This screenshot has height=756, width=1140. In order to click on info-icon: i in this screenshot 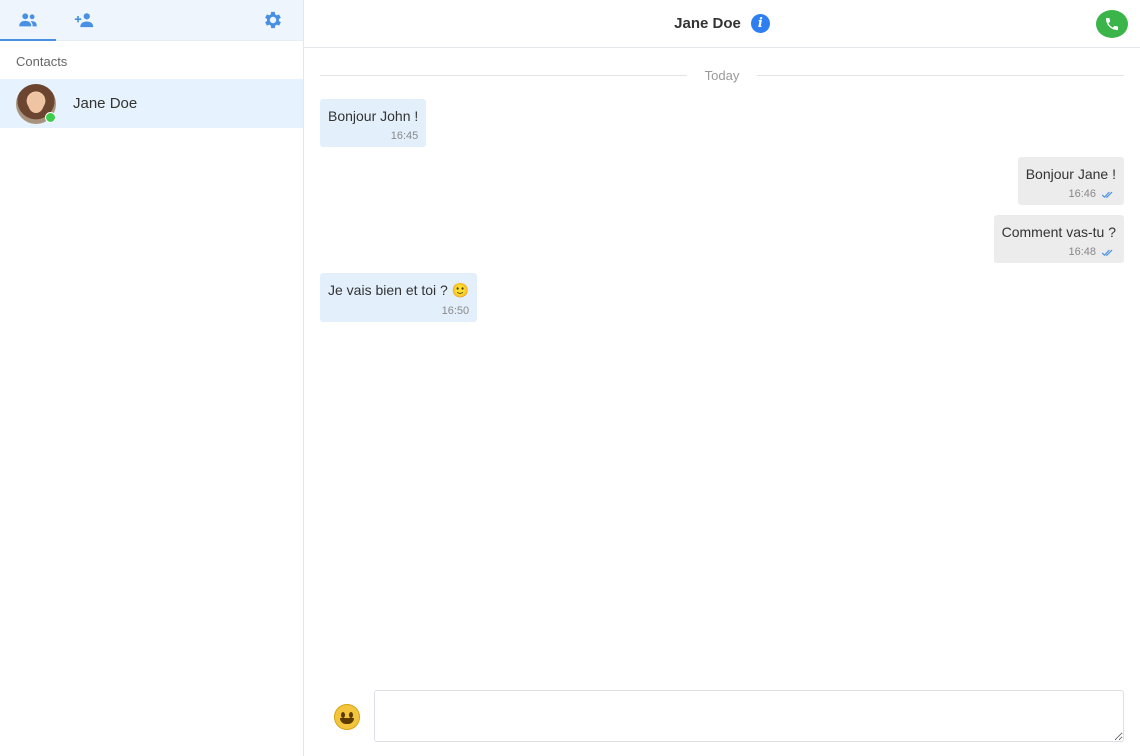, I will do `click(760, 23)`.